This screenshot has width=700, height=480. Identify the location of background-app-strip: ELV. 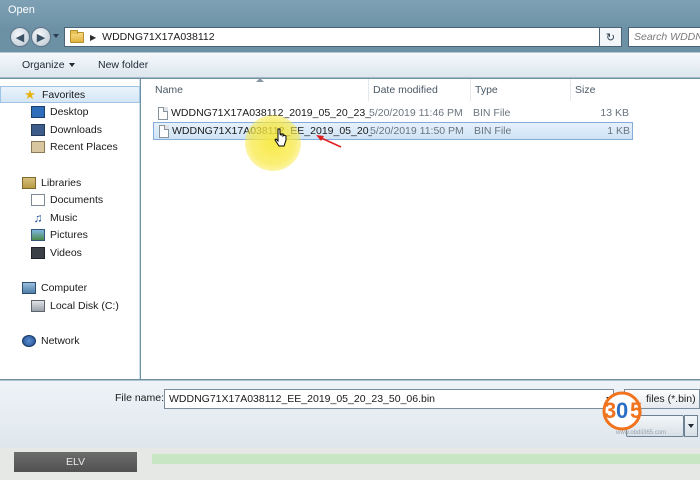
(350, 464).